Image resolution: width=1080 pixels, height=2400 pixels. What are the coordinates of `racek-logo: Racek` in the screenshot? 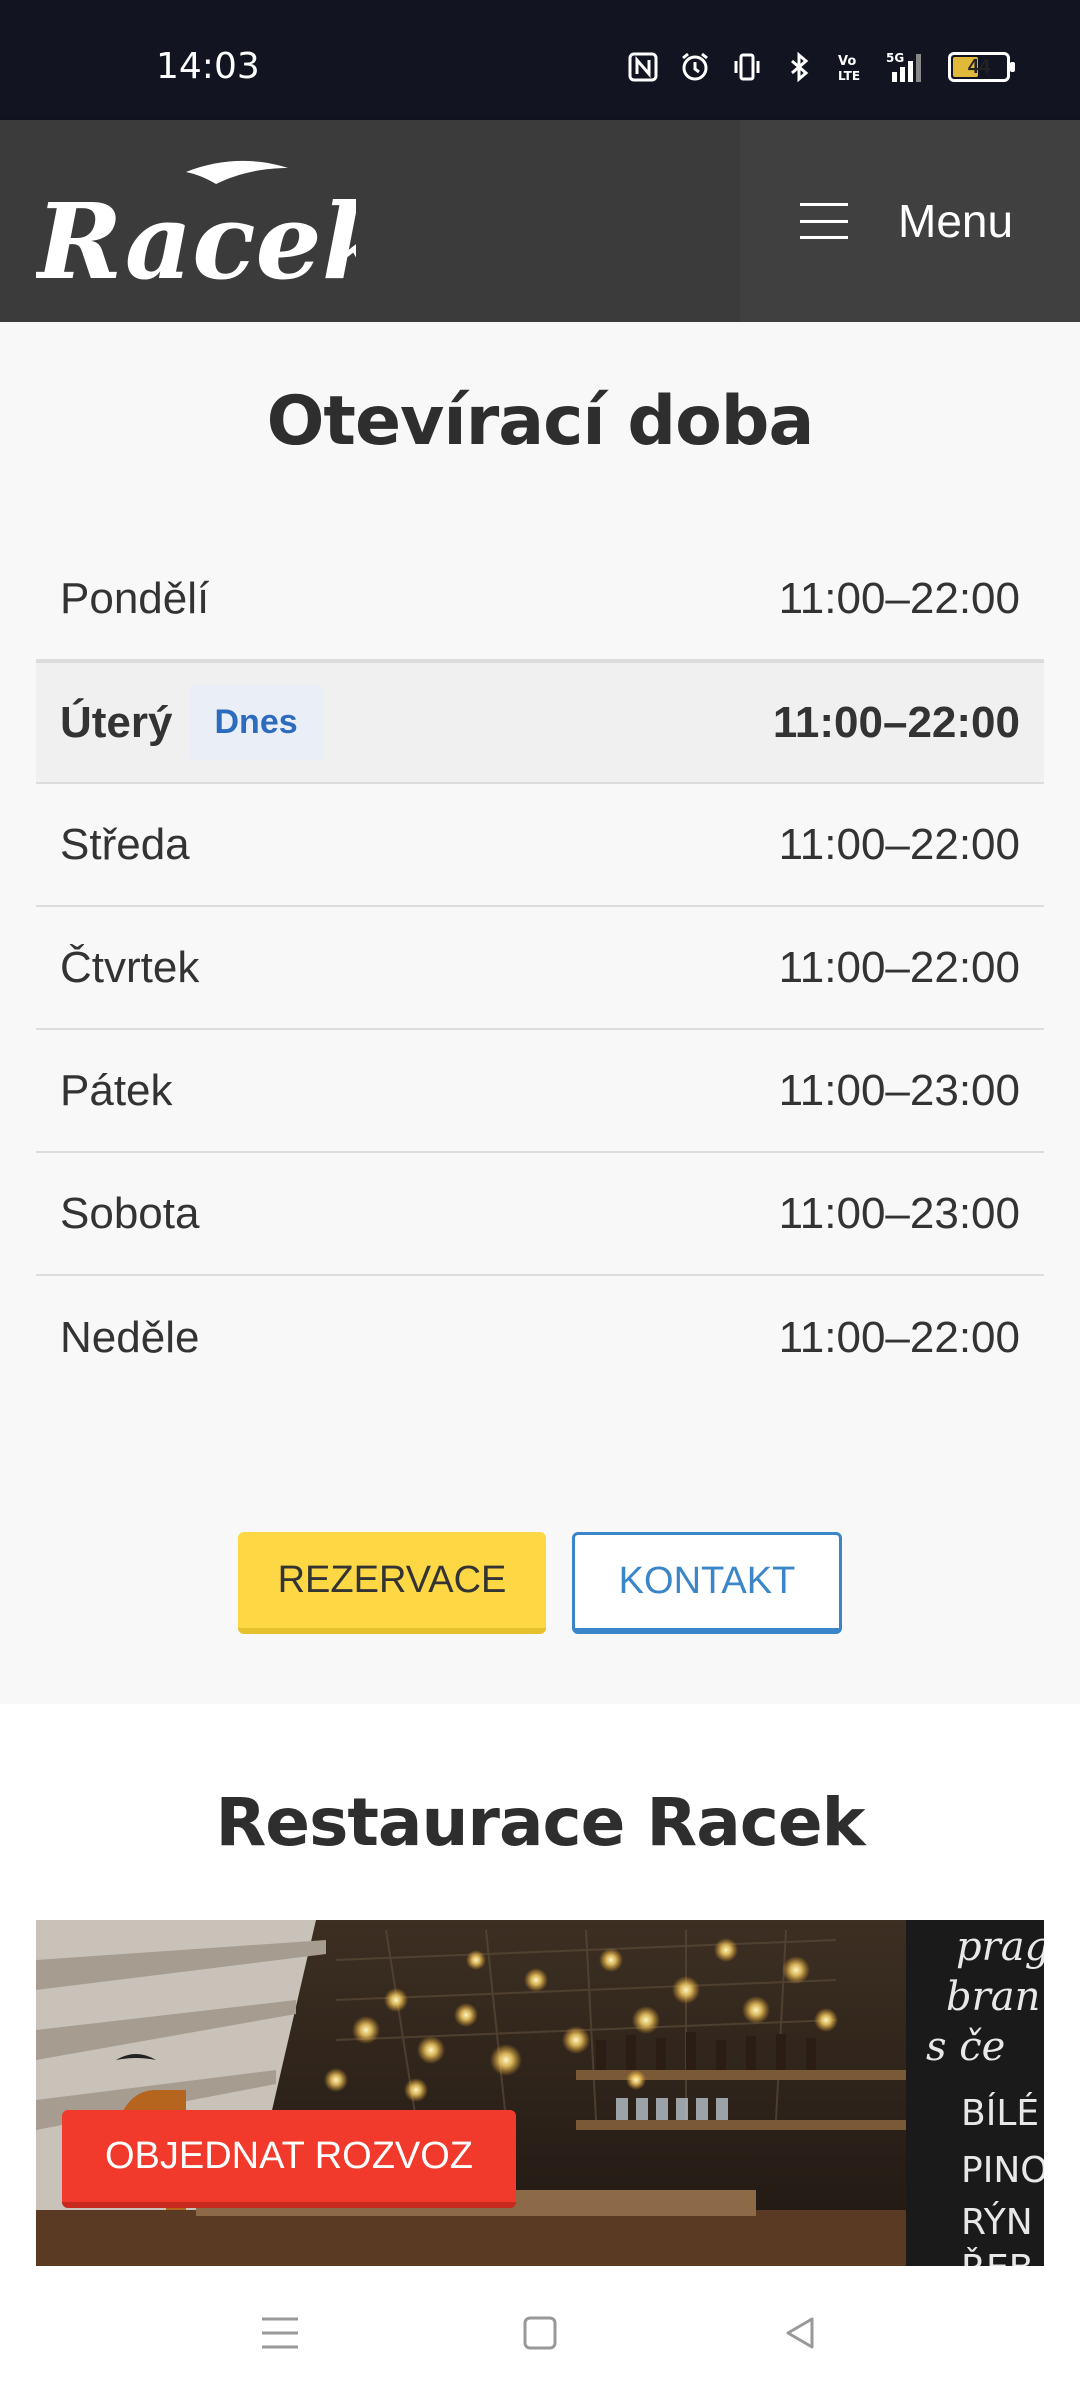 It's located at (213, 226).